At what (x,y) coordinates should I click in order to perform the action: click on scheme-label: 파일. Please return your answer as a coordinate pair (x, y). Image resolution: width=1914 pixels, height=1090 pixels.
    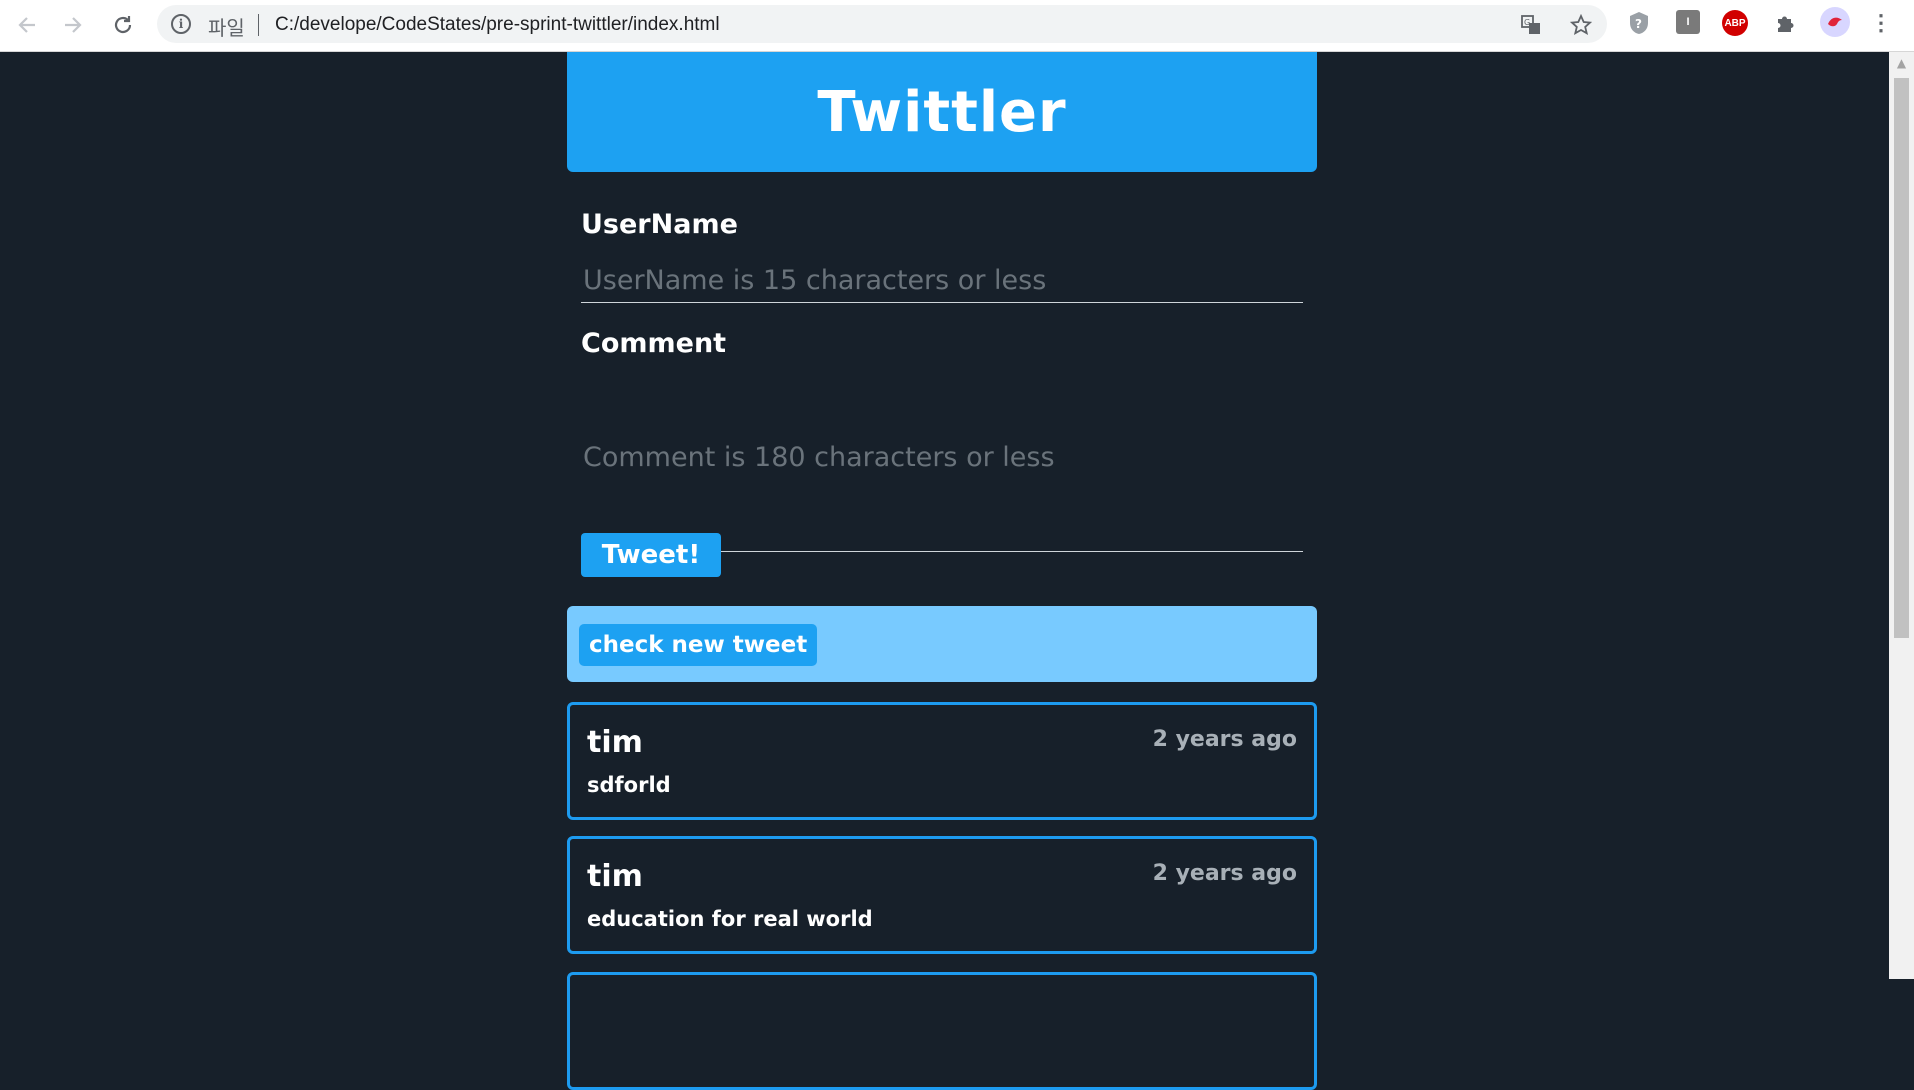
    Looking at the image, I should click on (226, 28).